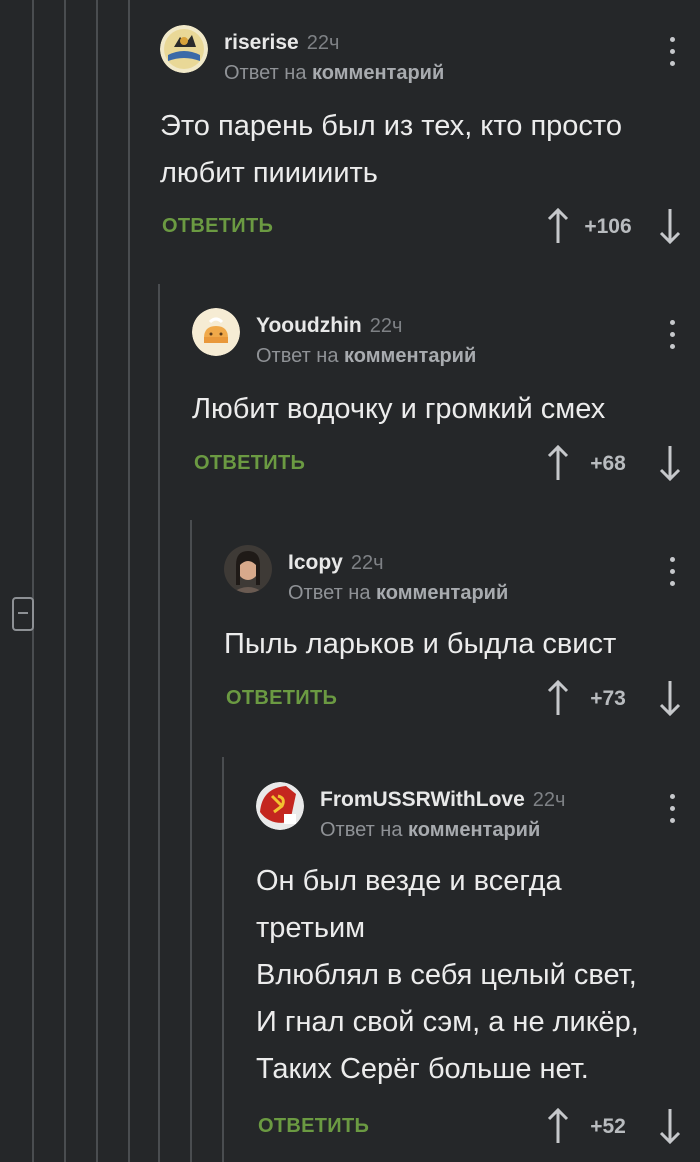  Describe the element at coordinates (329, 326) in the screenshot. I see `comment-author: Yooudzhin 22ч` at that location.